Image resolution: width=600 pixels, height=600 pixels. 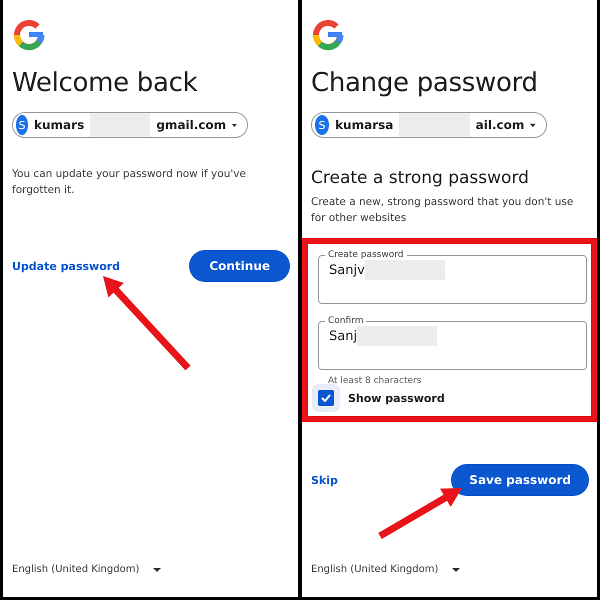 What do you see at coordinates (129, 182) in the screenshot?
I see `info-text: You can update your password now if you've forgotten it.` at bounding box center [129, 182].